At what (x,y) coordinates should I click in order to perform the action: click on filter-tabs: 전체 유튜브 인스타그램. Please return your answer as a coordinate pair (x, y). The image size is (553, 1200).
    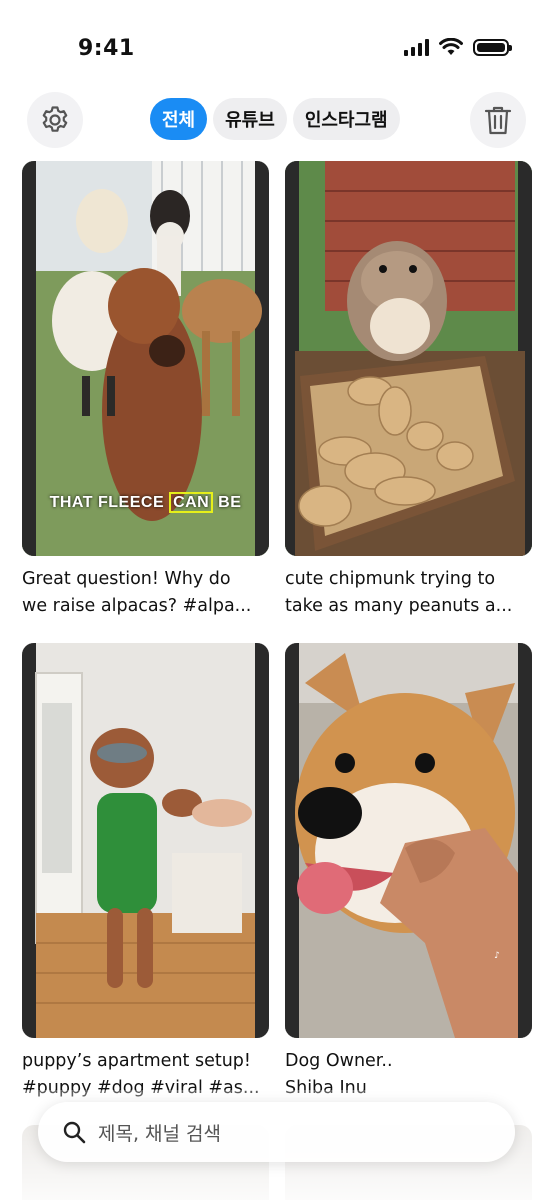
    Looking at the image, I should click on (275, 119).